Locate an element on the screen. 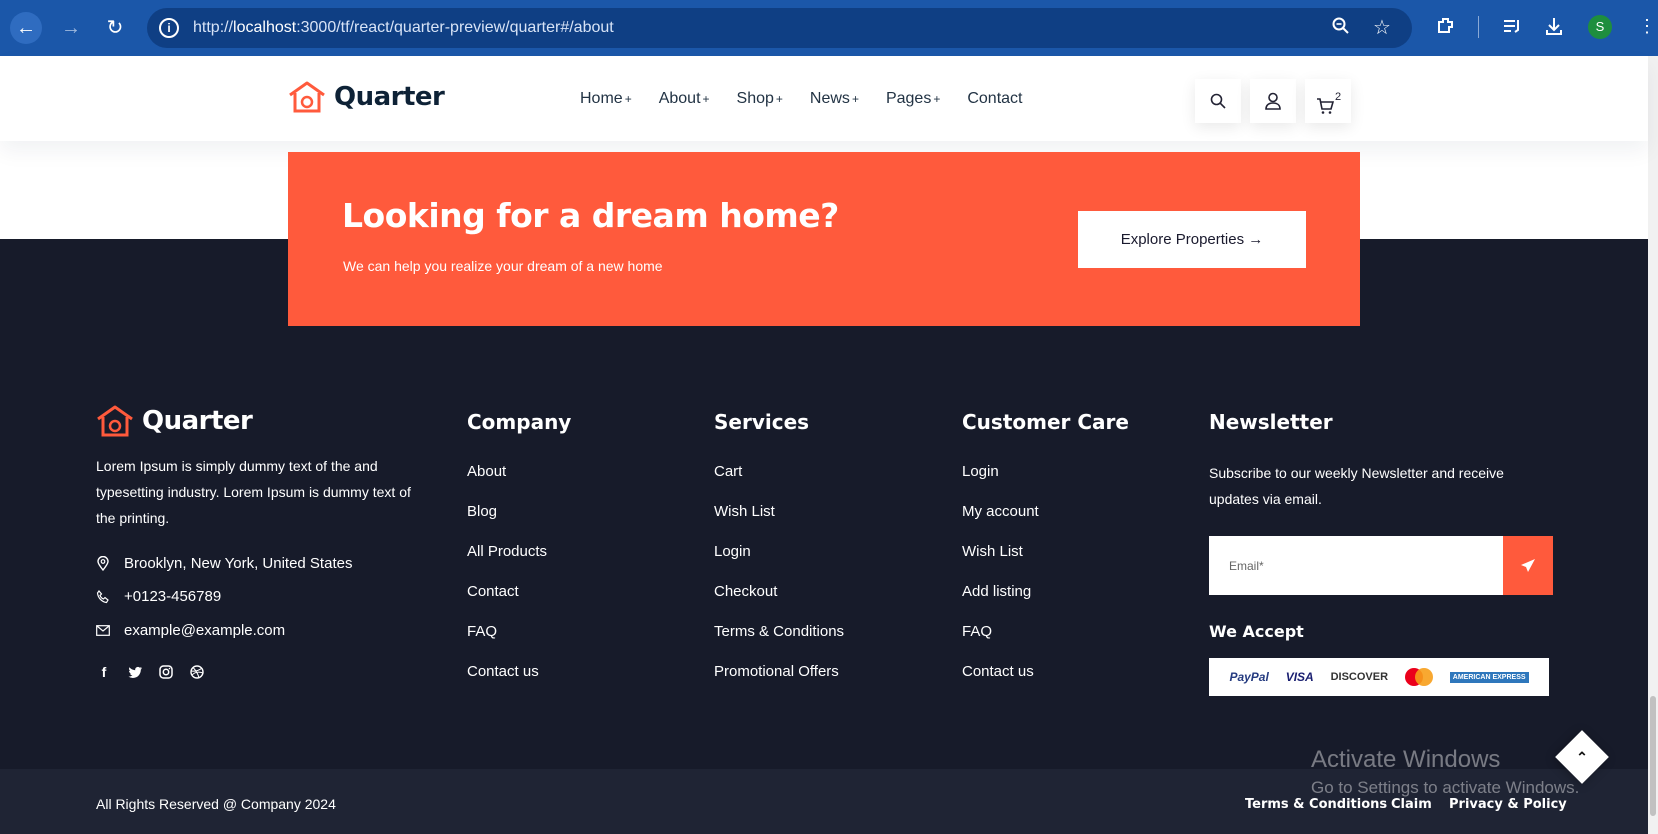 This screenshot has height=834, width=1658. footer-link-my-account: My account is located at coordinates (1000, 523).